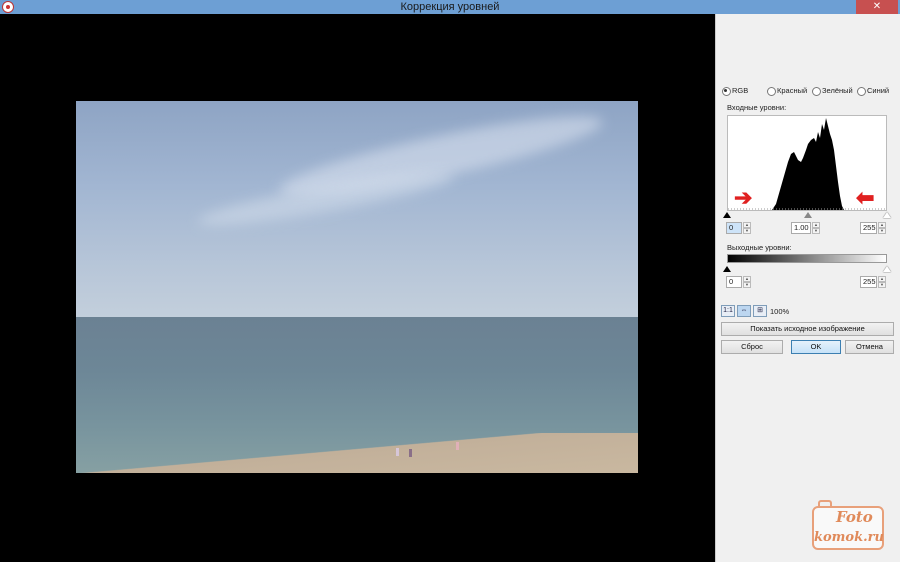  What do you see at coordinates (854, 517) in the screenshot?
I see `watermark-text: Foto` at bounding box center [854, 517].